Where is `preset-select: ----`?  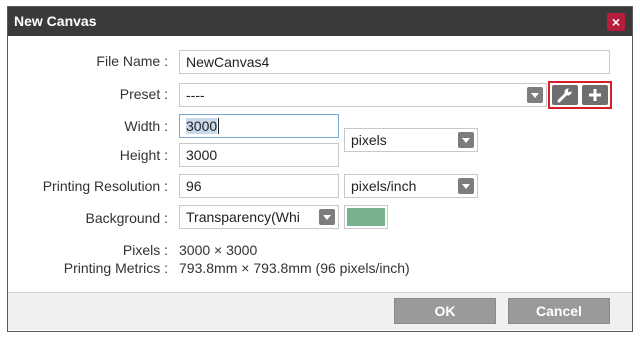
preset-select: ---- is located at coordinates (363, 95).